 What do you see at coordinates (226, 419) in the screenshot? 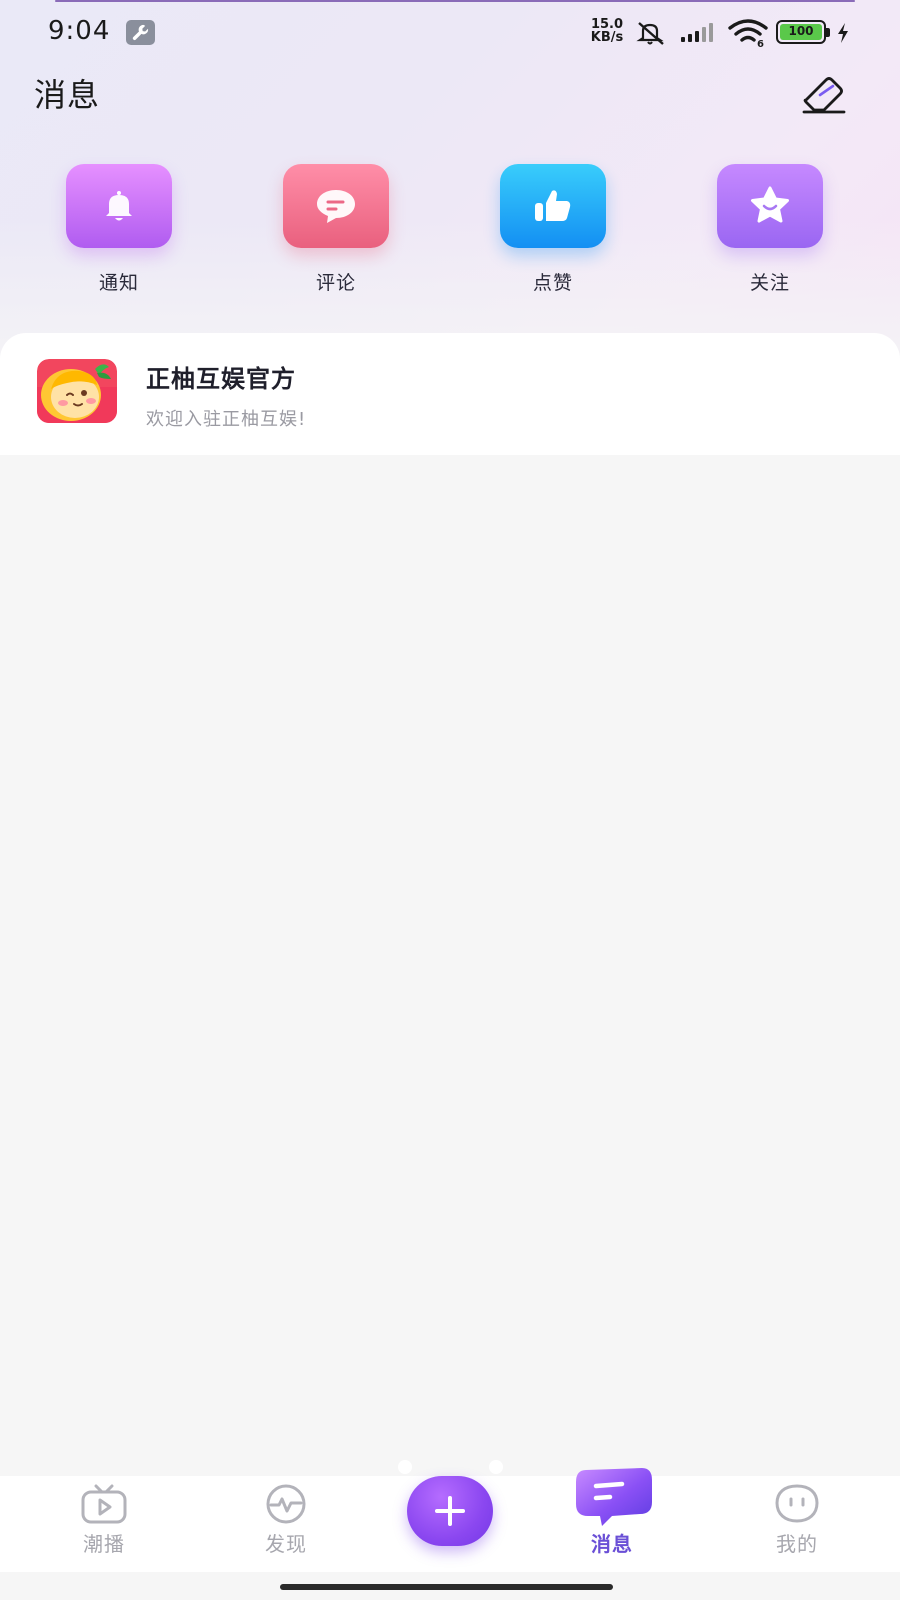
I see `message-preview: 欢迎入驻正柚互娱!` at bounding box center [226, 419].